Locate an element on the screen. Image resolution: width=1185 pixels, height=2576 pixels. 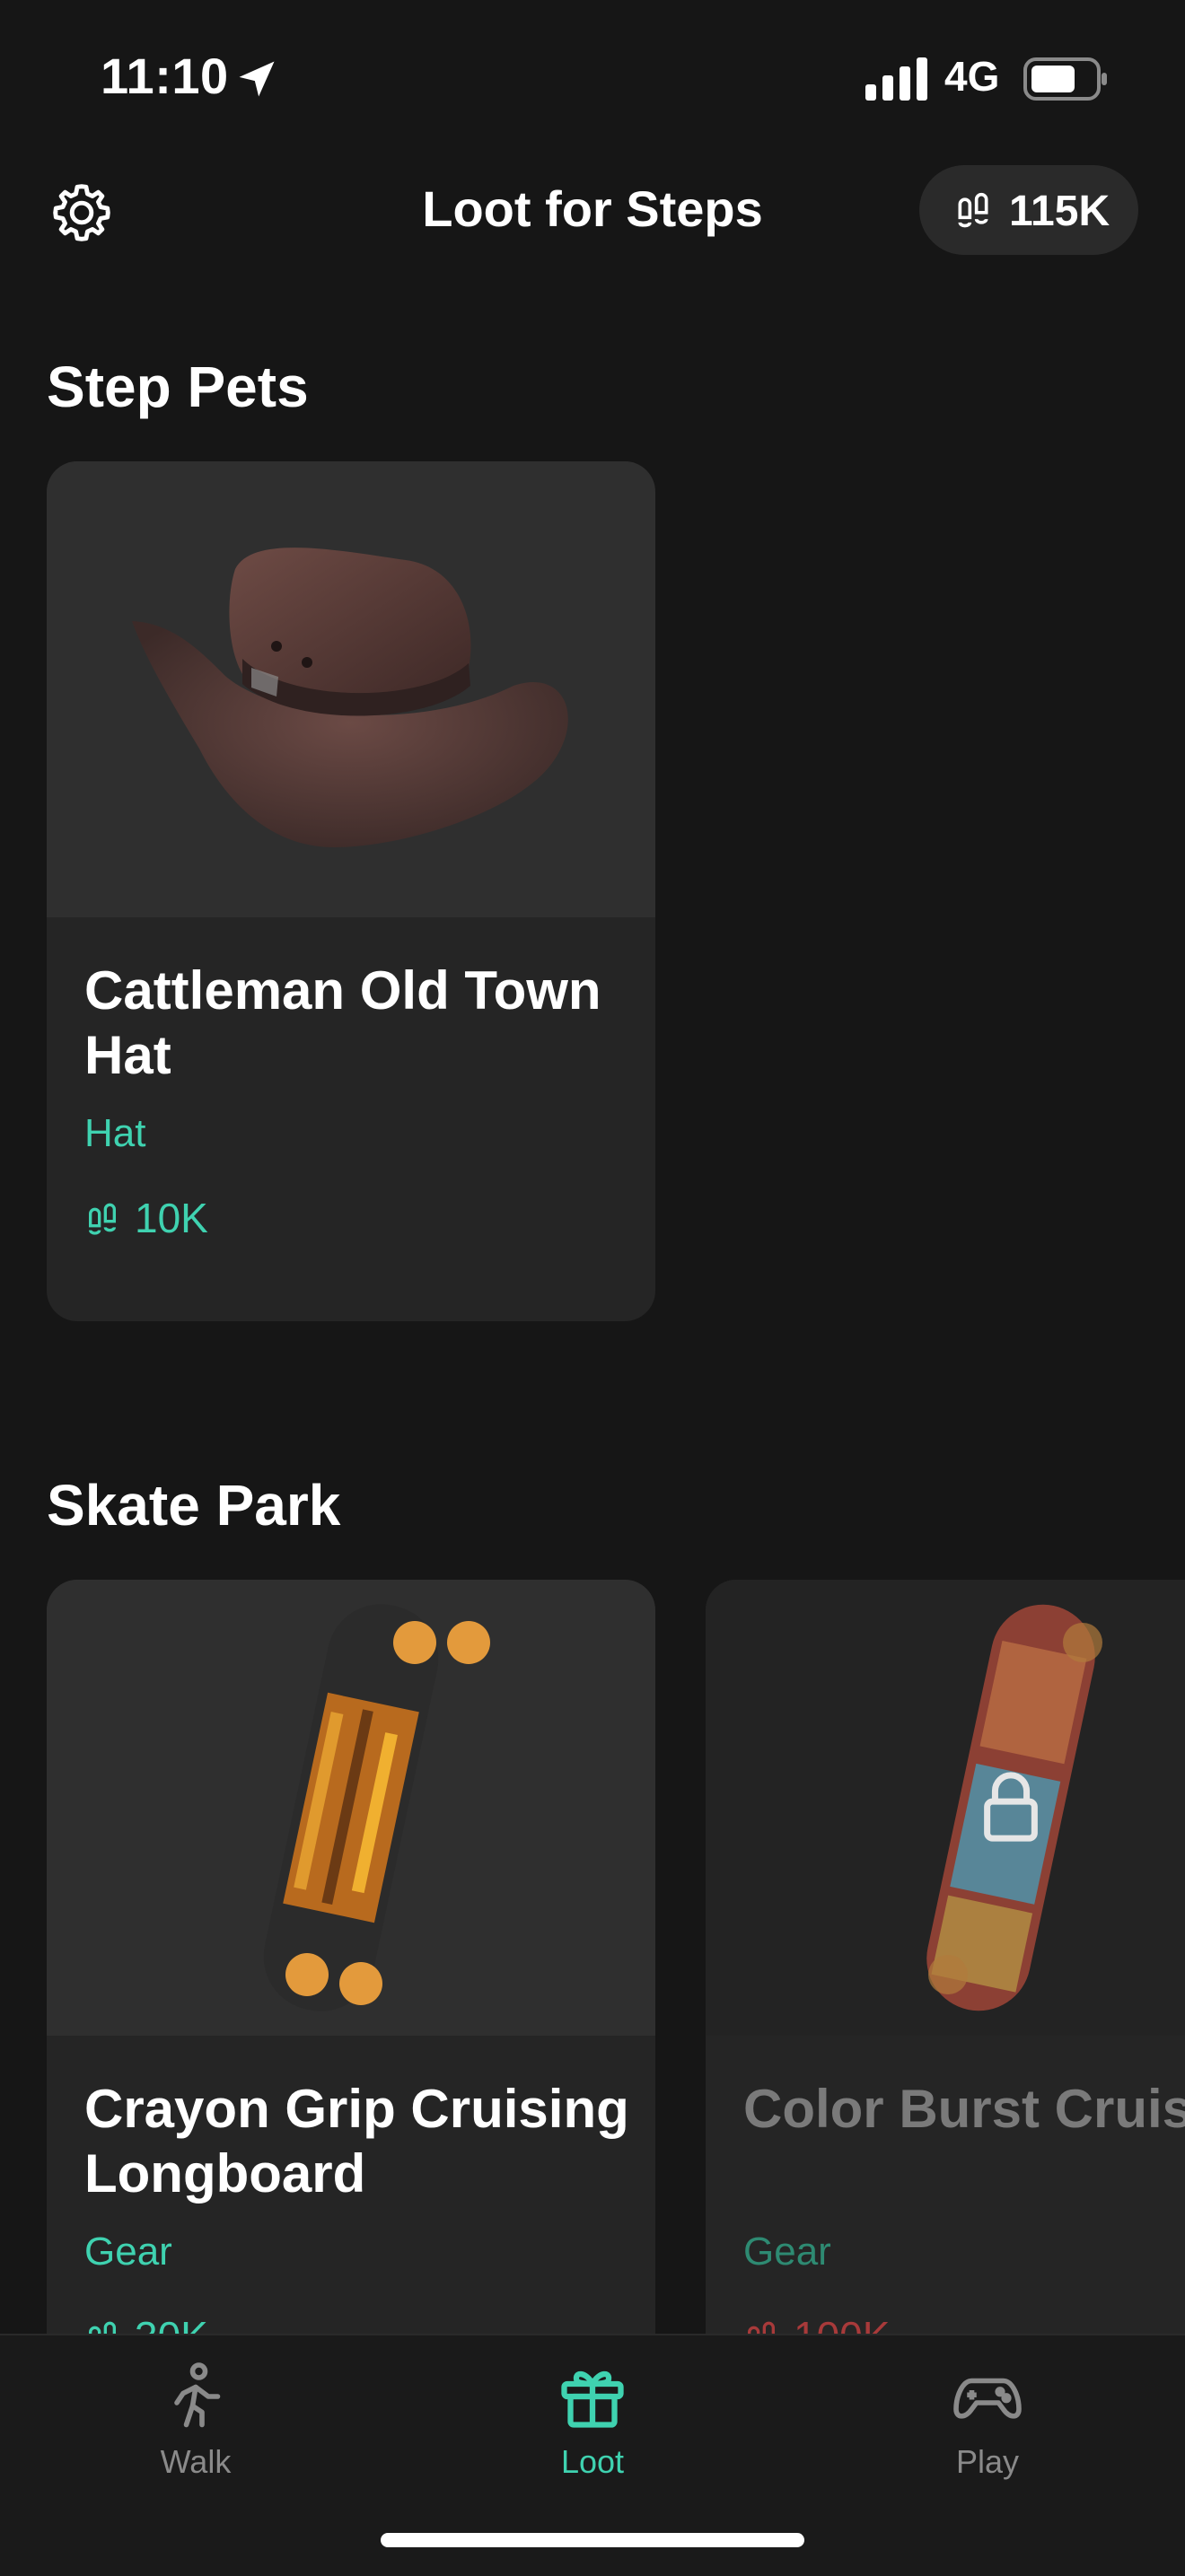
gift-icon is located at coordinates (592, 2399).